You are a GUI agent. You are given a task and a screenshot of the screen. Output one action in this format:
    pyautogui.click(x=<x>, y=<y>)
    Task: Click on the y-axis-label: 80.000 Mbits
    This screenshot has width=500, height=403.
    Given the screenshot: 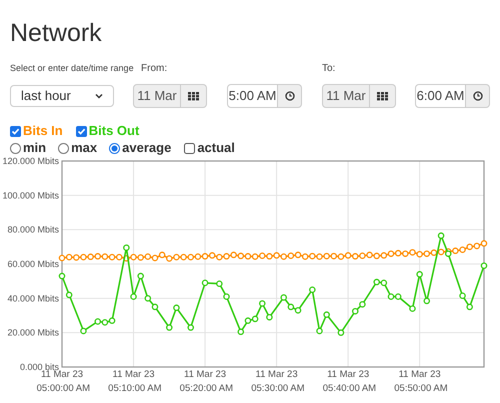 What is the action you would take?
    pyautogui.click(x=33, y=229)
    